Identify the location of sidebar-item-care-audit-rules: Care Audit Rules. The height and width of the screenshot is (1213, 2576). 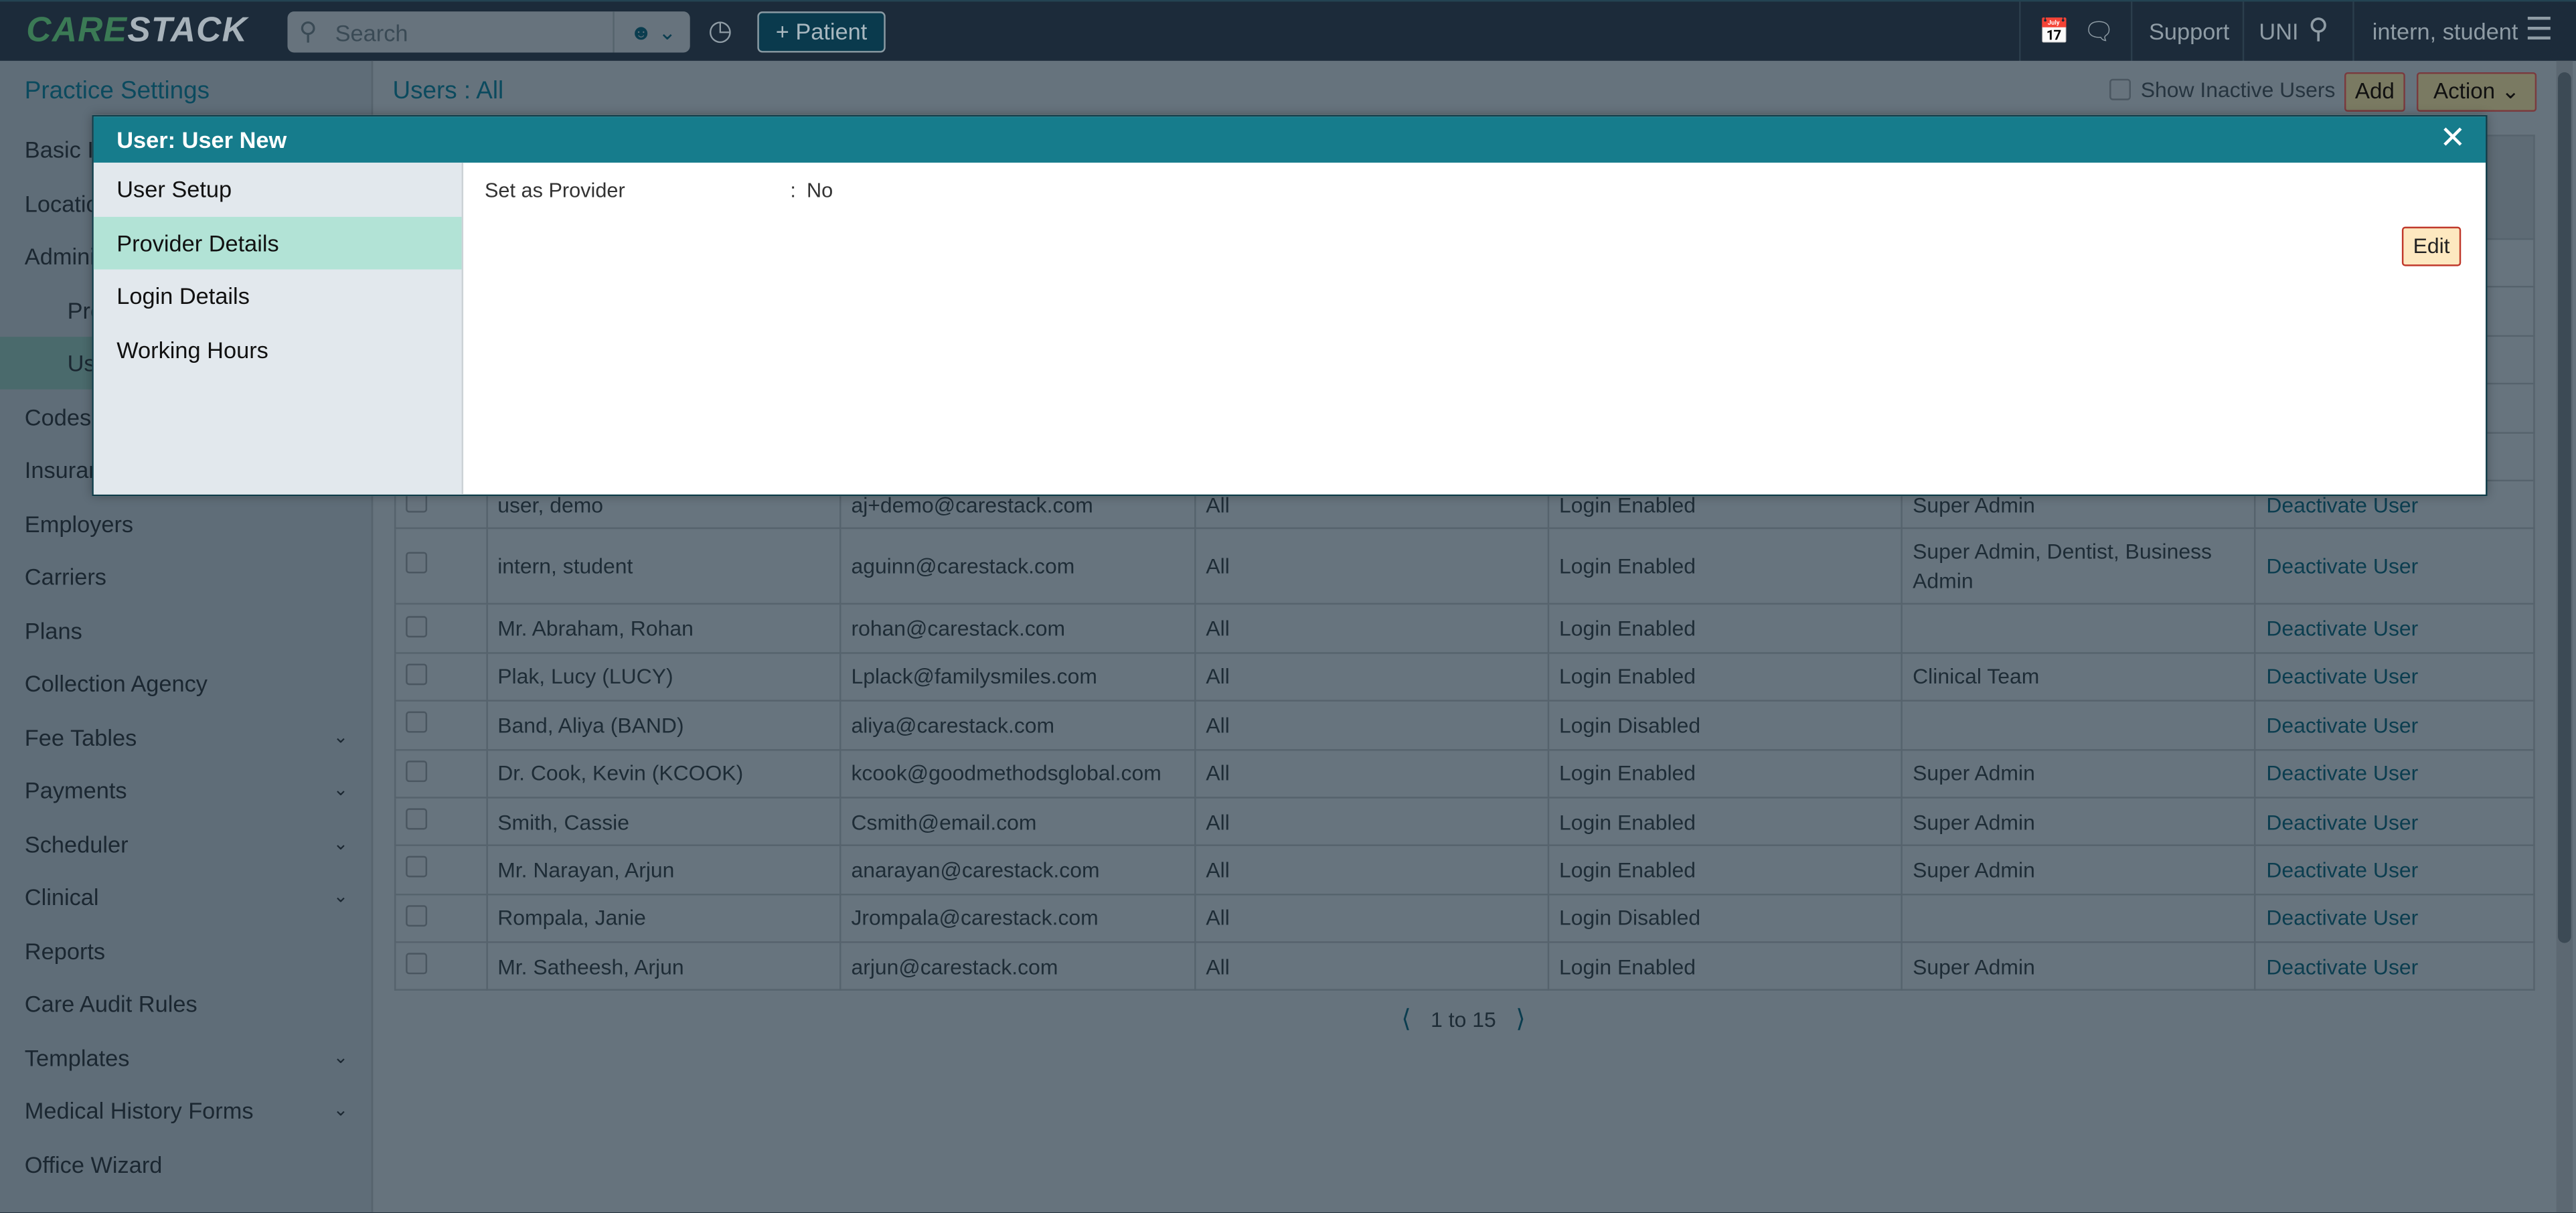
(186, 1004).